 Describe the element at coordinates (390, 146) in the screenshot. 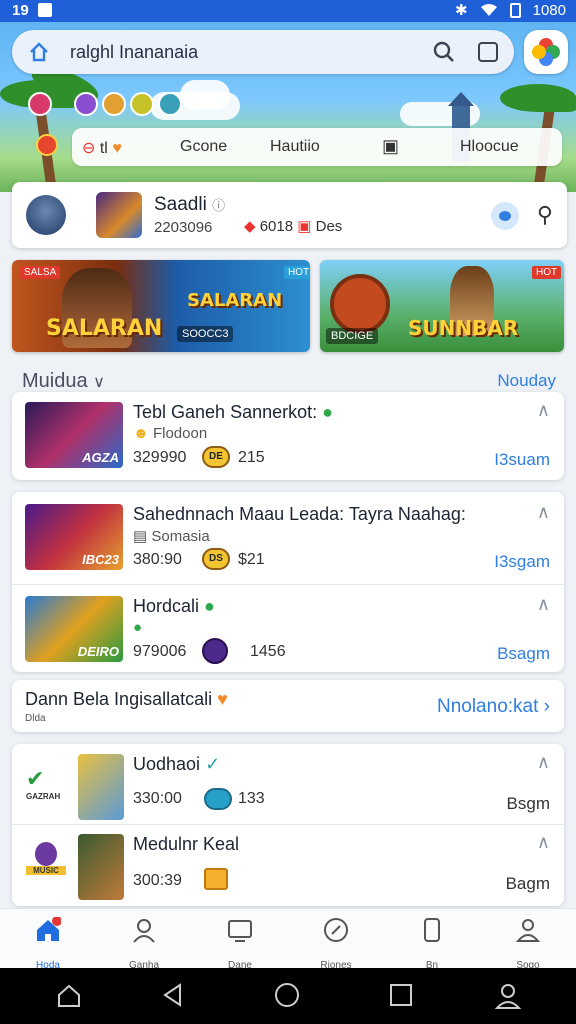

I see `clipboard-icon: ▣` at that location.